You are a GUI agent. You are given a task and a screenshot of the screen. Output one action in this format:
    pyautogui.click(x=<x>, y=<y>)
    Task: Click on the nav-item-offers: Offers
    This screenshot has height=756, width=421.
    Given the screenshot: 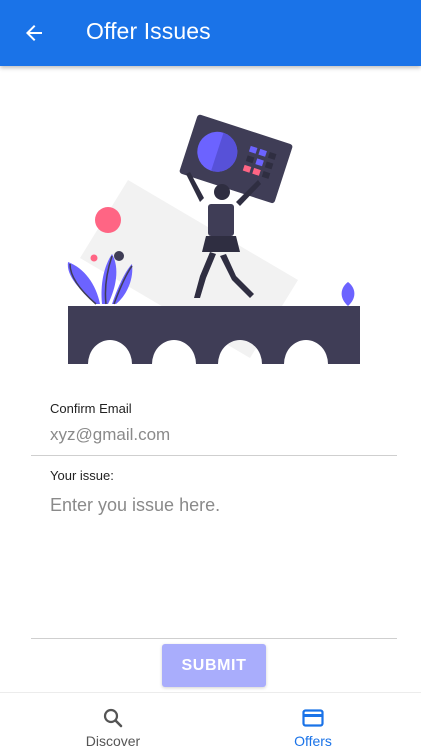 What is the action you would take?
    pyautogui.click(x=313, y=724)
    